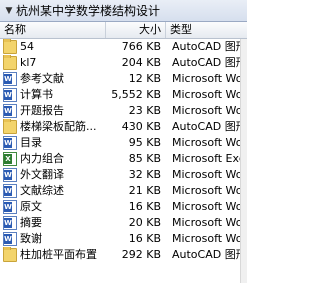 Image resolution: width=320 pixels, height=283 pixels. I want to click on file-name: kl7, so click(28, 62).